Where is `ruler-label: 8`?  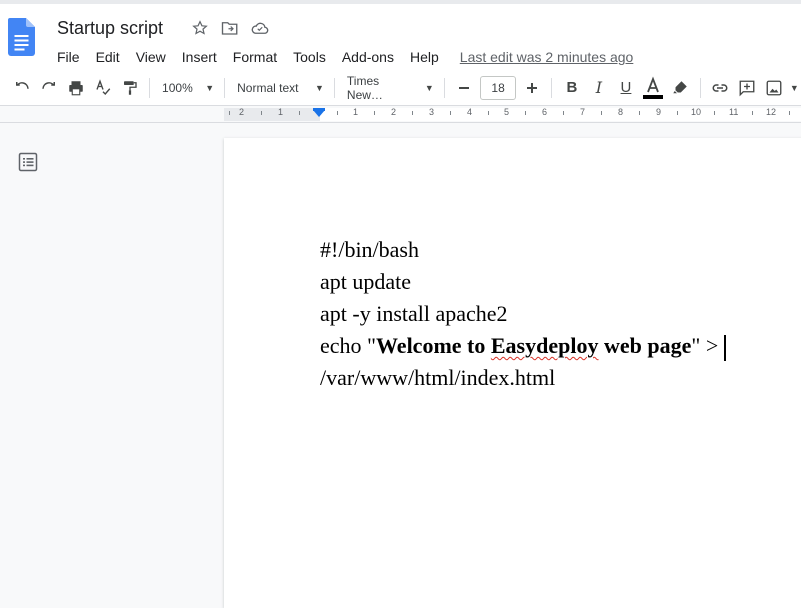 ruler-label: 8 is located at coordinates (621, 112).